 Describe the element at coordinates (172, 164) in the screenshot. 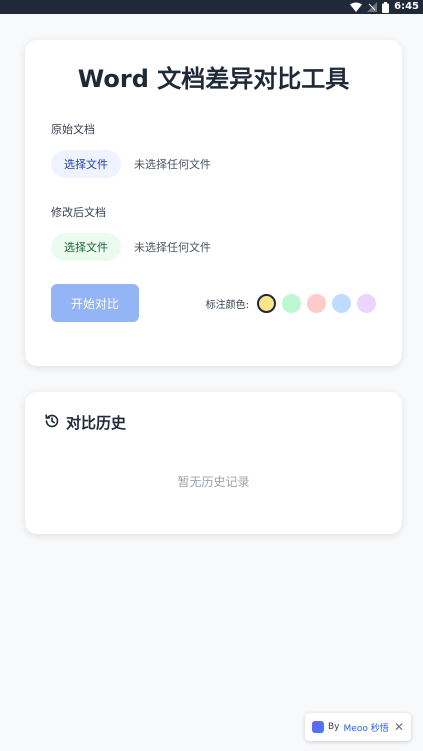

I see `original-file-status: 未选择任何文件` at that location.